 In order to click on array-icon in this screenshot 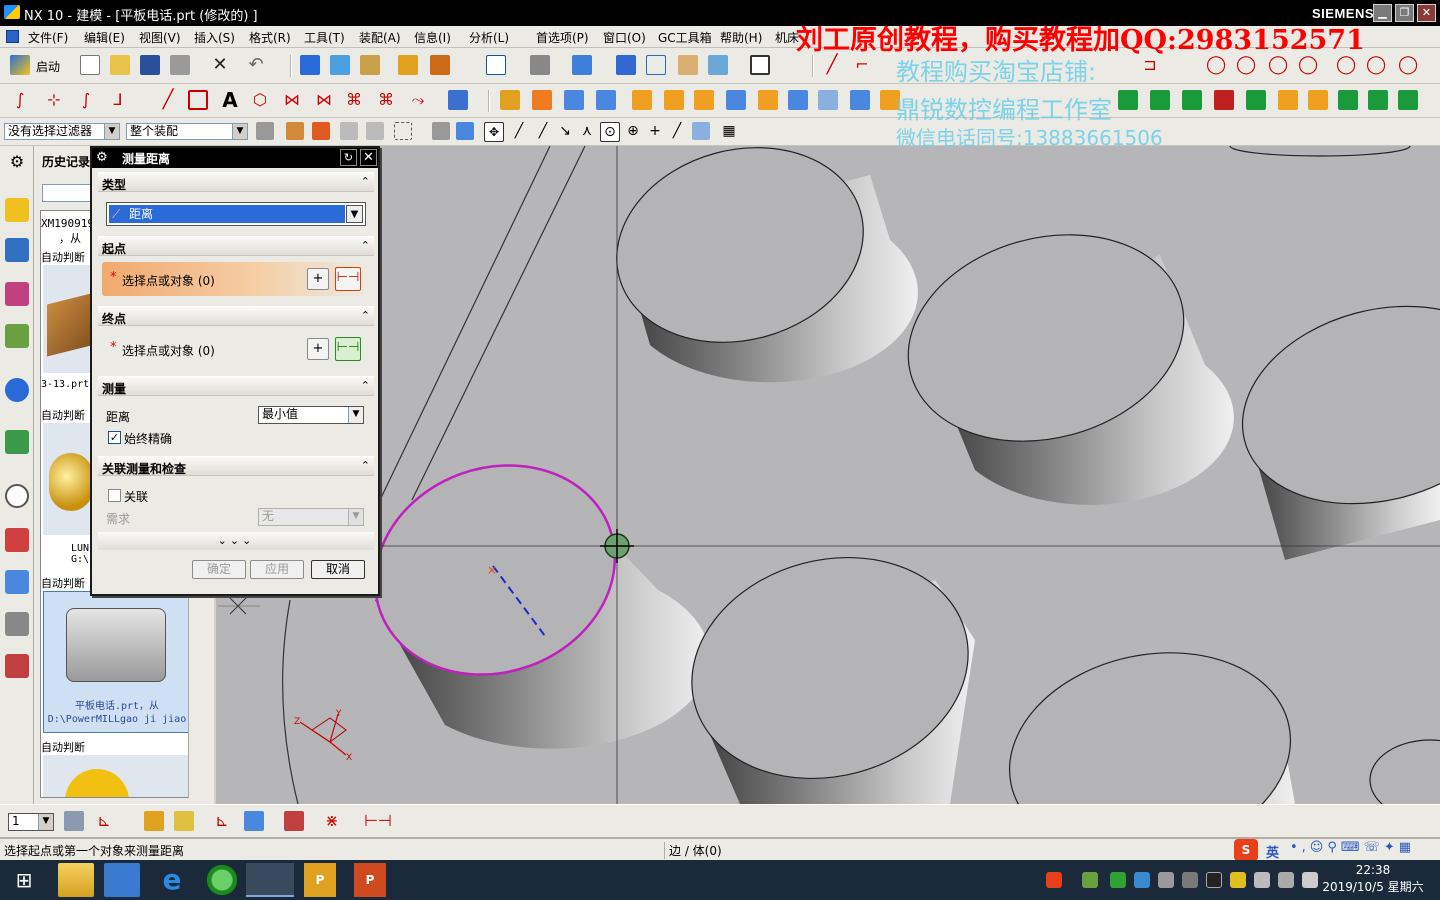, I will do `click(704, 100)`.